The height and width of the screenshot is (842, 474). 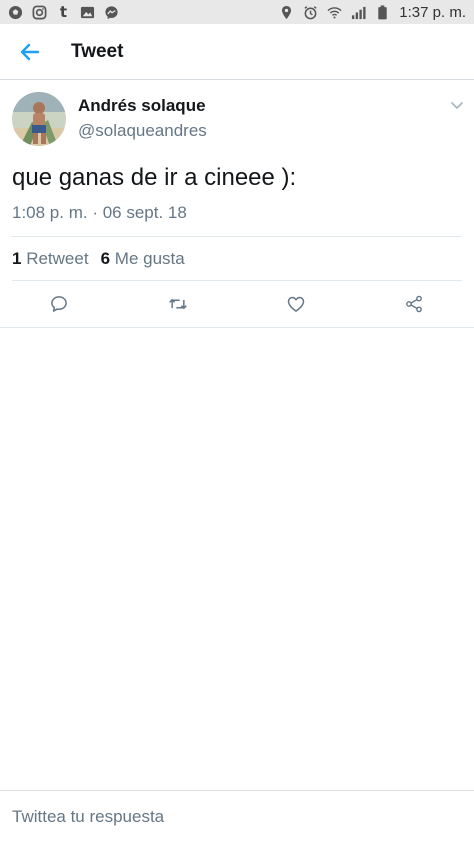 I want to click on likes-stat: 6 Me gusta, so click(x=143, y=259).